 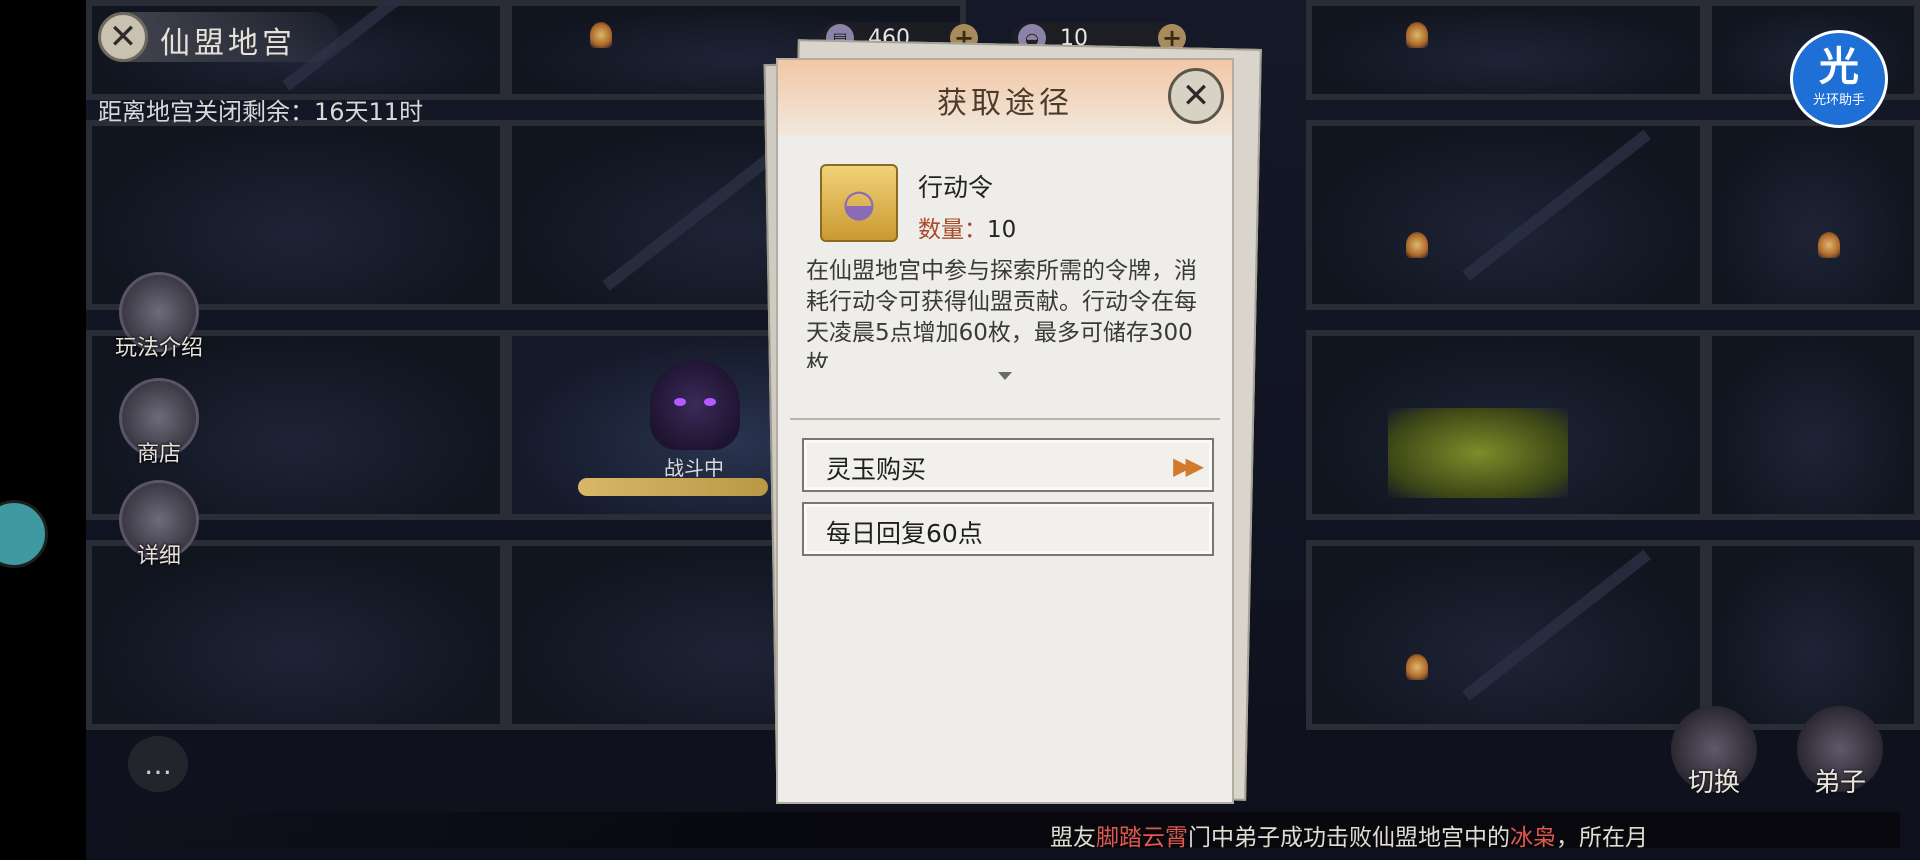 What do you see at coordinates (158, 454) in the screenshot?
I see `shop-label: 商店` at bounding box center [158, 454].